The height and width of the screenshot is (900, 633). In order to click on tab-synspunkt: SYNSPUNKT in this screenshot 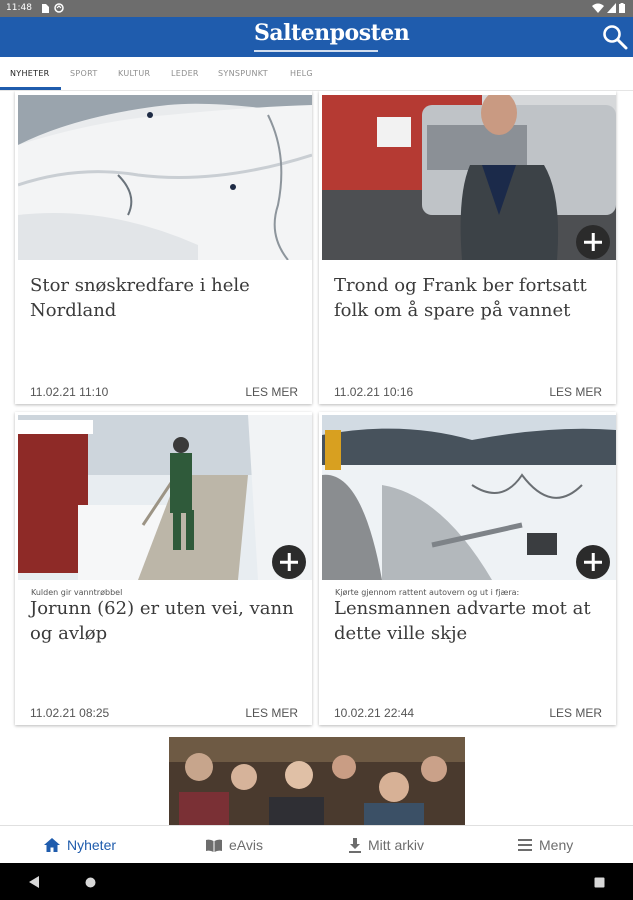, I will do `click(243, 73)`.